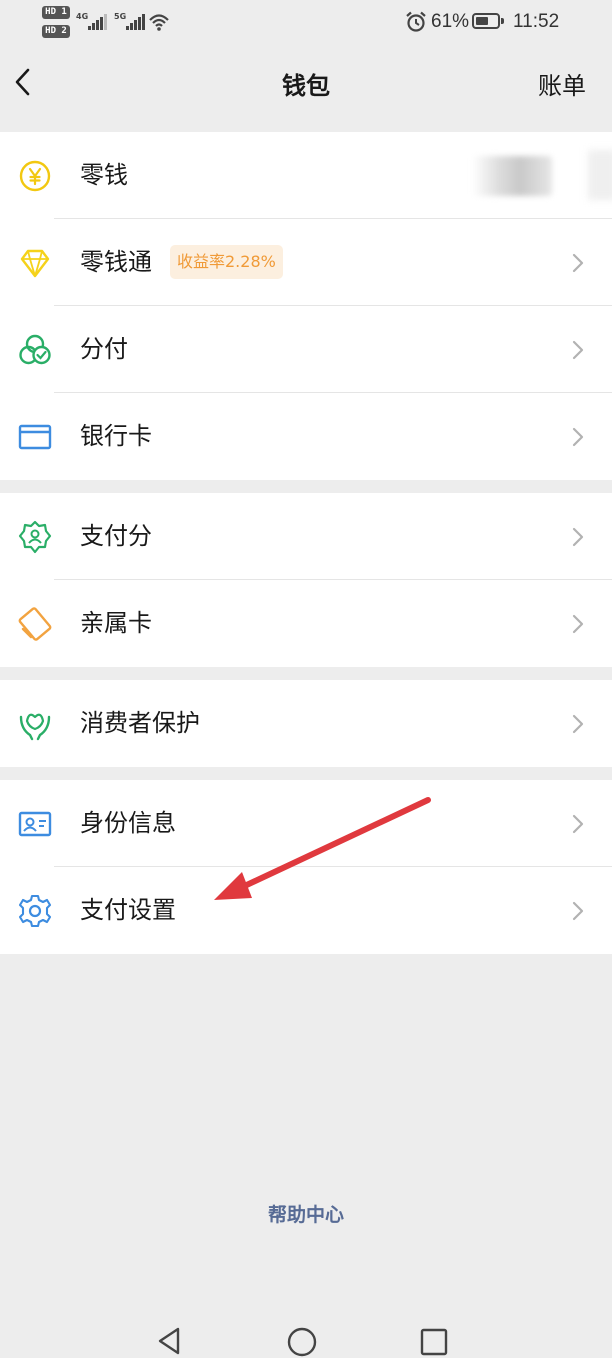 Image resolution: width=612 pixels, height=1358 pixels. What do you see at coordinates (98, 22) in the screenshot?
I see `signal-strength-icon` at bounding box center [98, 22].